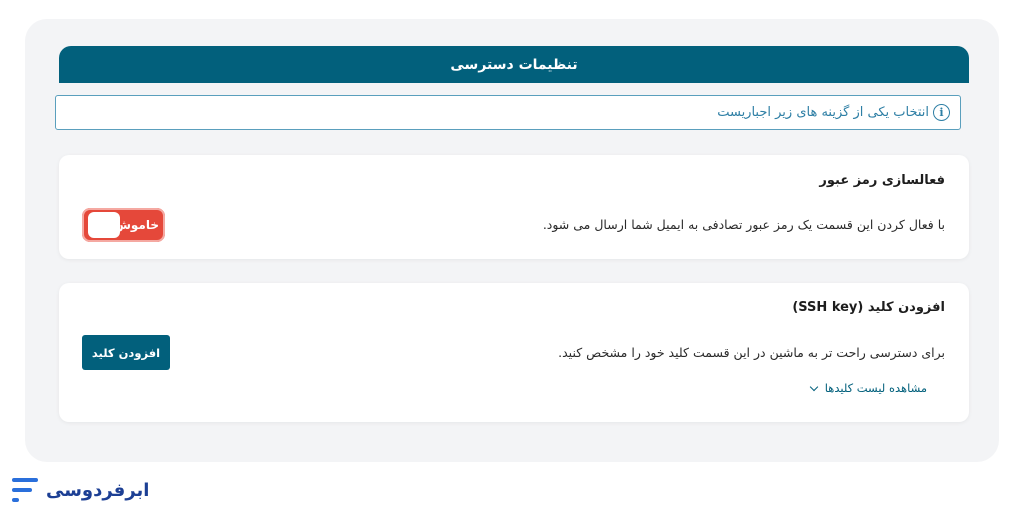 This screenshot has height=515, width=1024. Describe the element at coordinates (98, 490) in the screenshot. I see `brand-name: ابرفردوسی` at that location.